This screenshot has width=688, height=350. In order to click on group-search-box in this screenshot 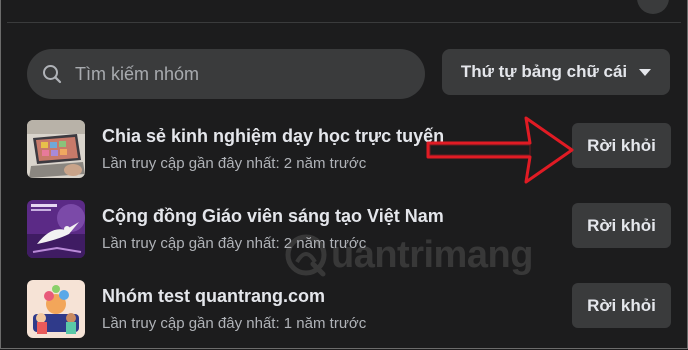, I will do `click(226, 74)`.